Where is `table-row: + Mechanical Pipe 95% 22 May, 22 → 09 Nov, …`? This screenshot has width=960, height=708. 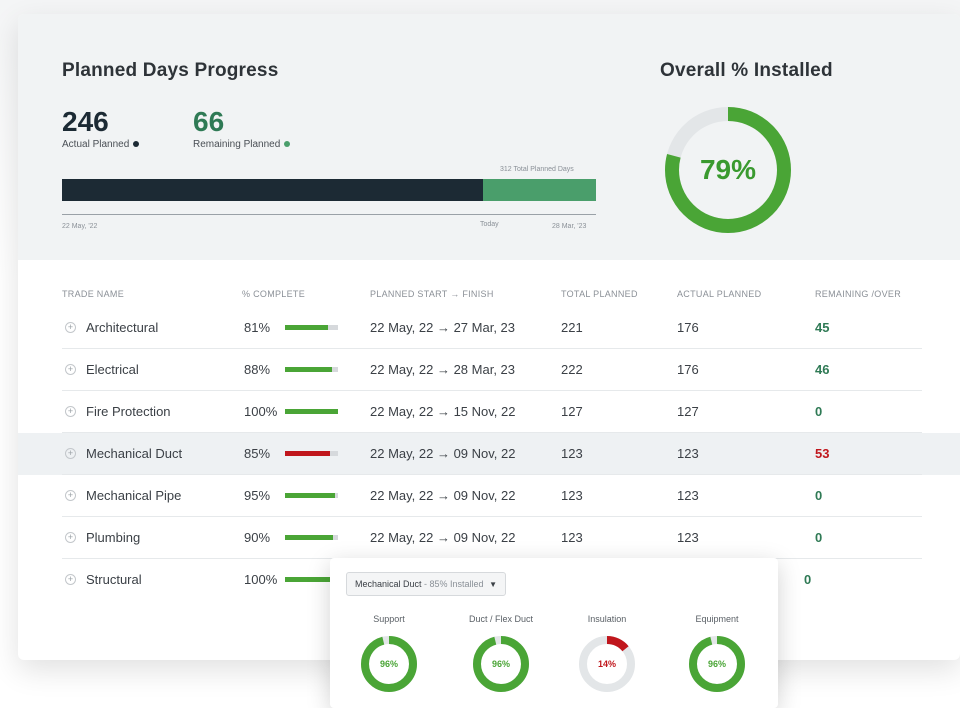 table-row: + Mechanical Pipe 95% 22 May, 22 → 09 Nov, … is located at coordinates (489, 496).